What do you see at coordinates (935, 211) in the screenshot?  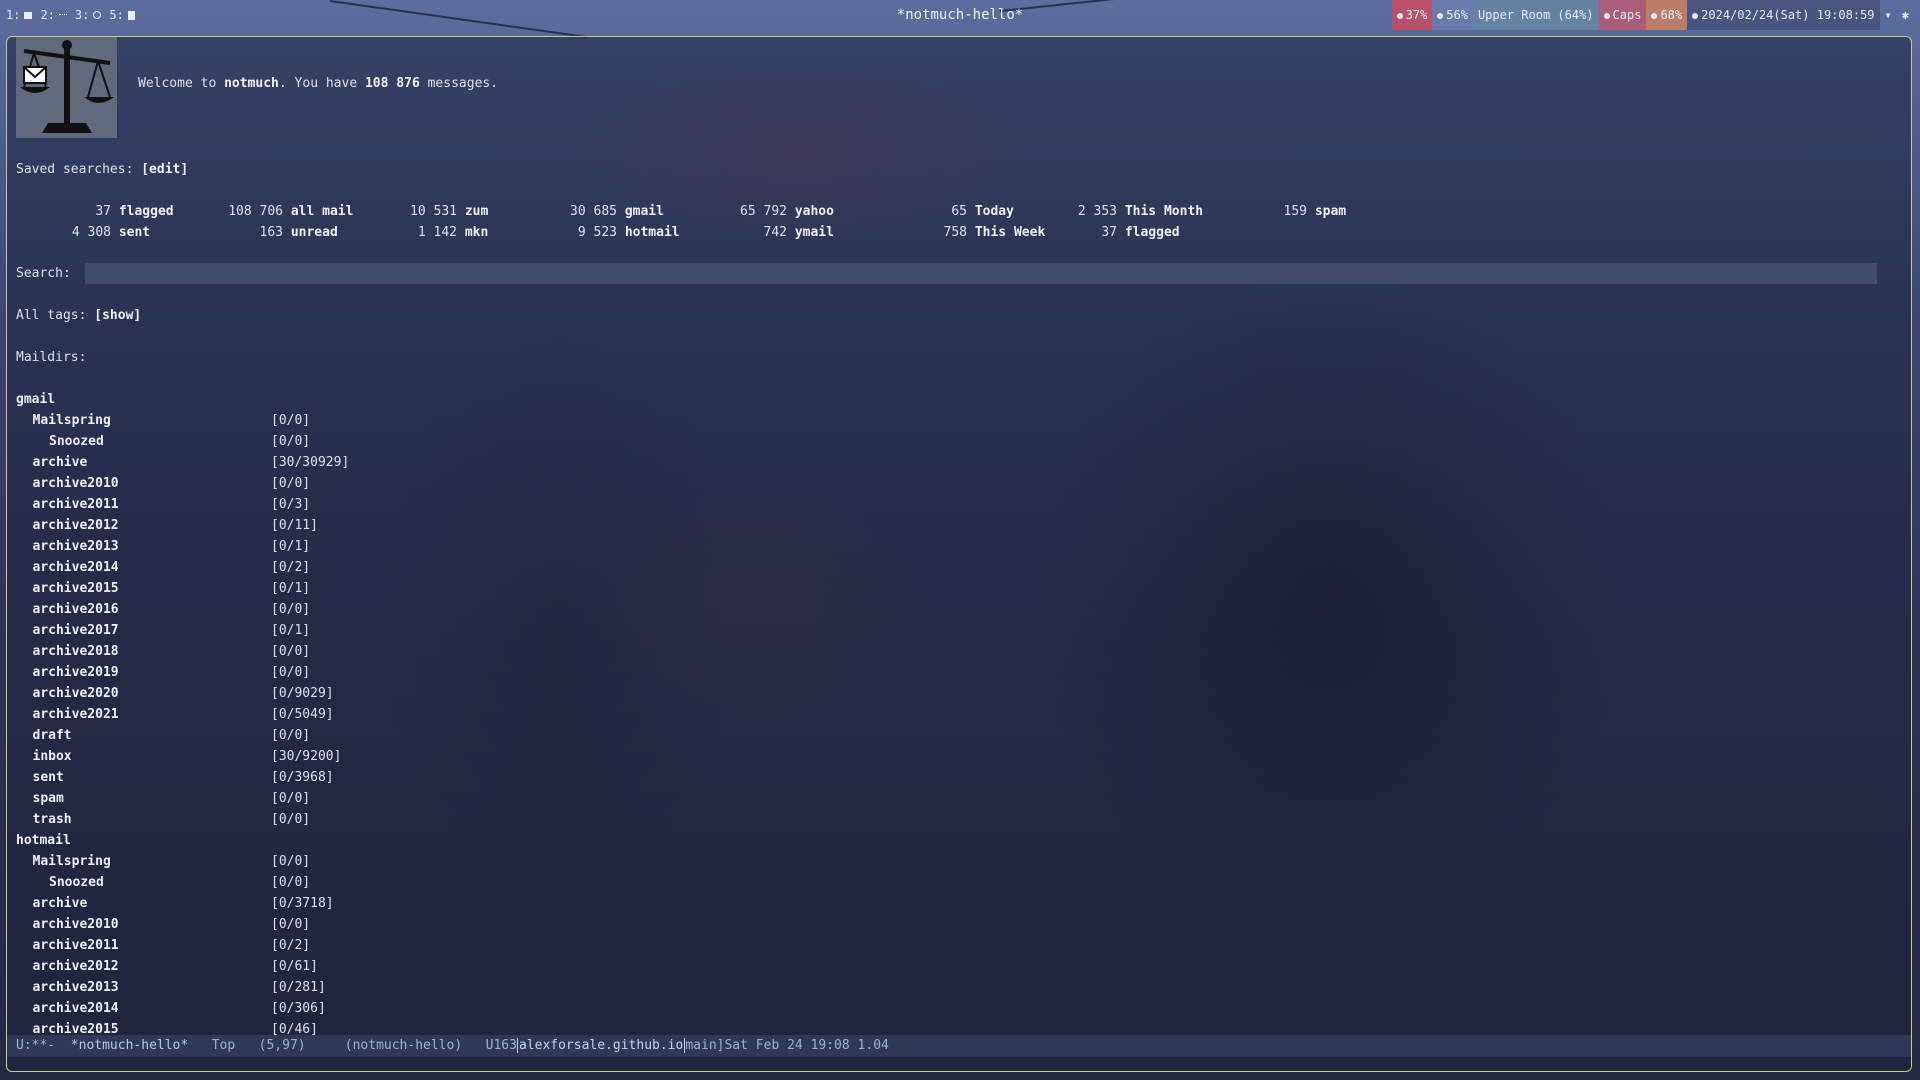 I see `saved-search-today: 65 Today` at bounding box center [935, 211].